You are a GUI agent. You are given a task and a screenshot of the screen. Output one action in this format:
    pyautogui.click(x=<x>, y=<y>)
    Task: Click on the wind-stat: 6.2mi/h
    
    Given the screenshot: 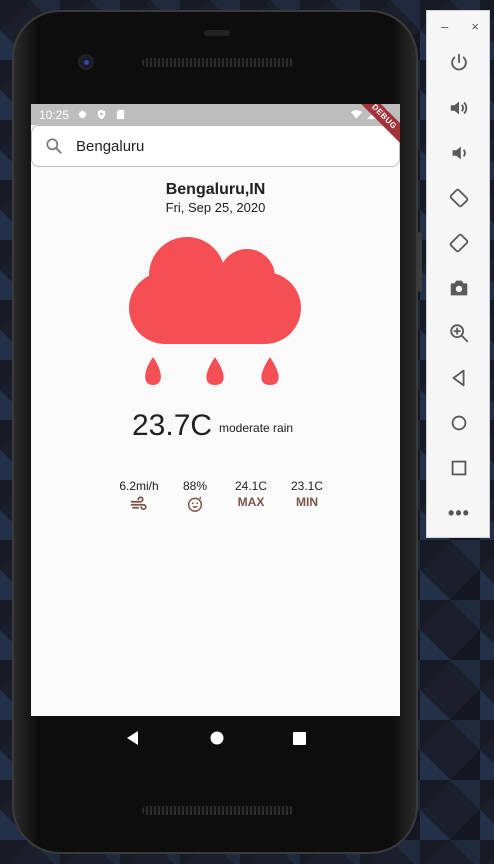 What is the action you would take?
    pyautogui.click(x=139, y=496)
    